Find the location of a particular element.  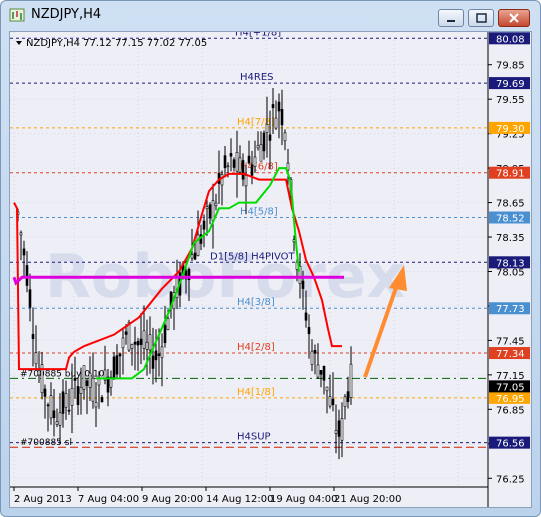

time-tick-label: 7 Aug 04:00 is located at coordinates (108, 499).